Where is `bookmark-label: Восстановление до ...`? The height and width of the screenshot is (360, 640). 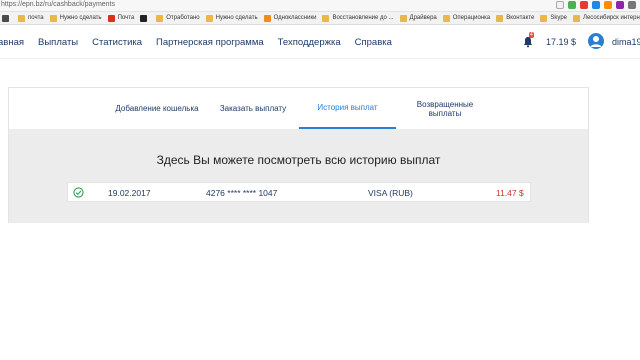 bookmark-label: Восстановление до ... is located at coordinates (363, 18).